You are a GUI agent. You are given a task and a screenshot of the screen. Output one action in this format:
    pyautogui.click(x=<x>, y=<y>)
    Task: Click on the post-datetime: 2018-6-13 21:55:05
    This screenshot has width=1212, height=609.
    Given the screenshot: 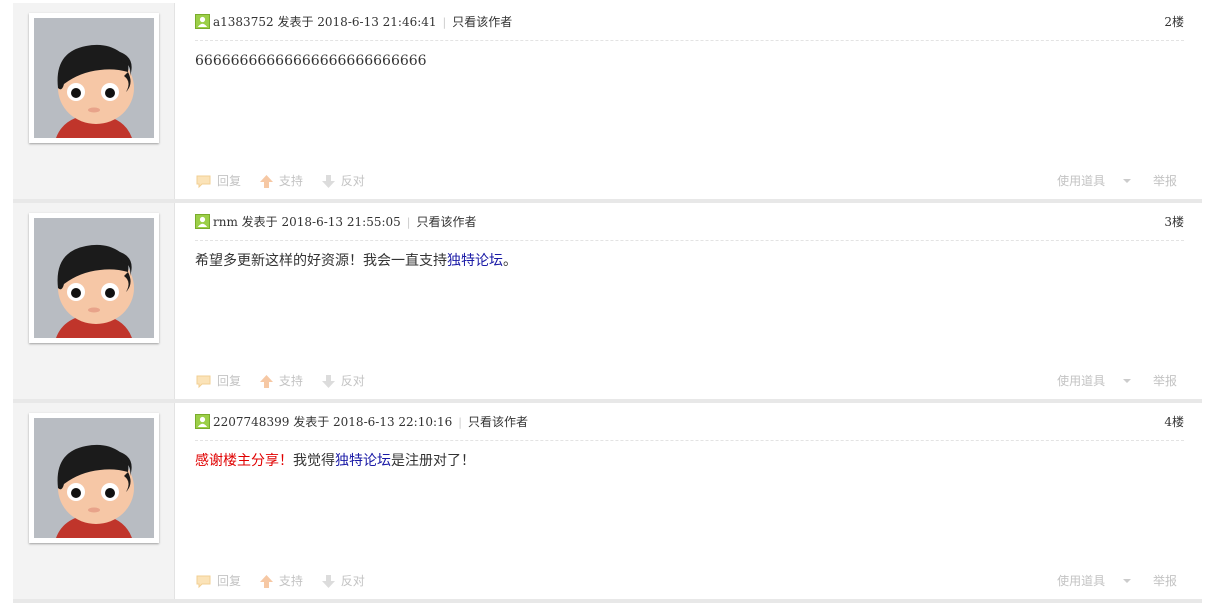 What is the action you would take?
    pyautogui.click(x=341, y=222)
    